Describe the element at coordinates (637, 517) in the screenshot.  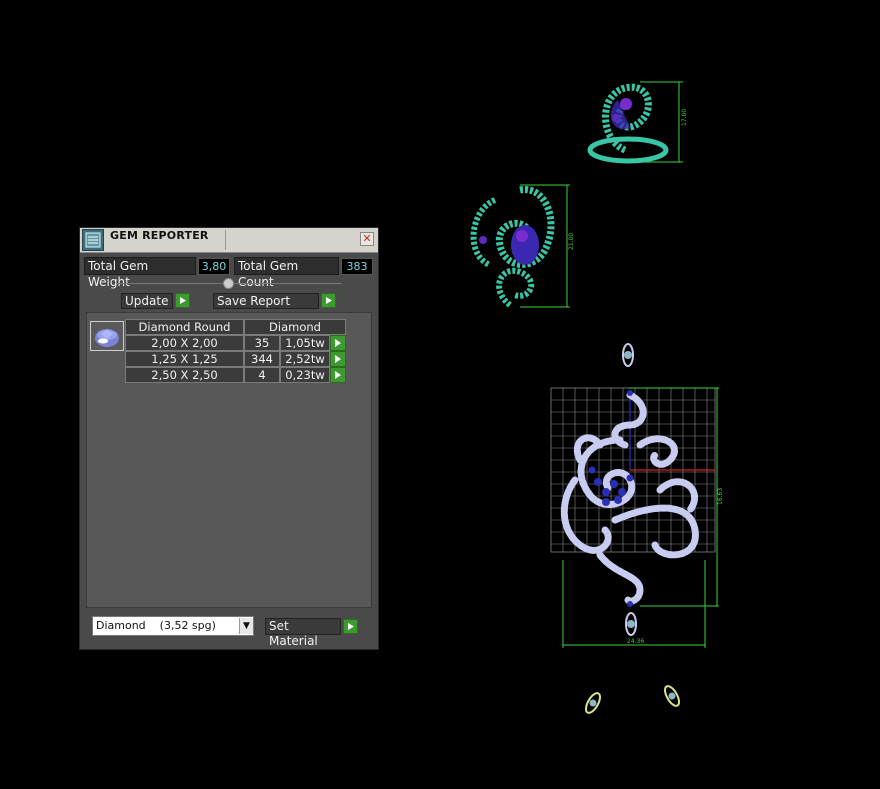
I see `pendant-model: 16.63 24.36` at that location.